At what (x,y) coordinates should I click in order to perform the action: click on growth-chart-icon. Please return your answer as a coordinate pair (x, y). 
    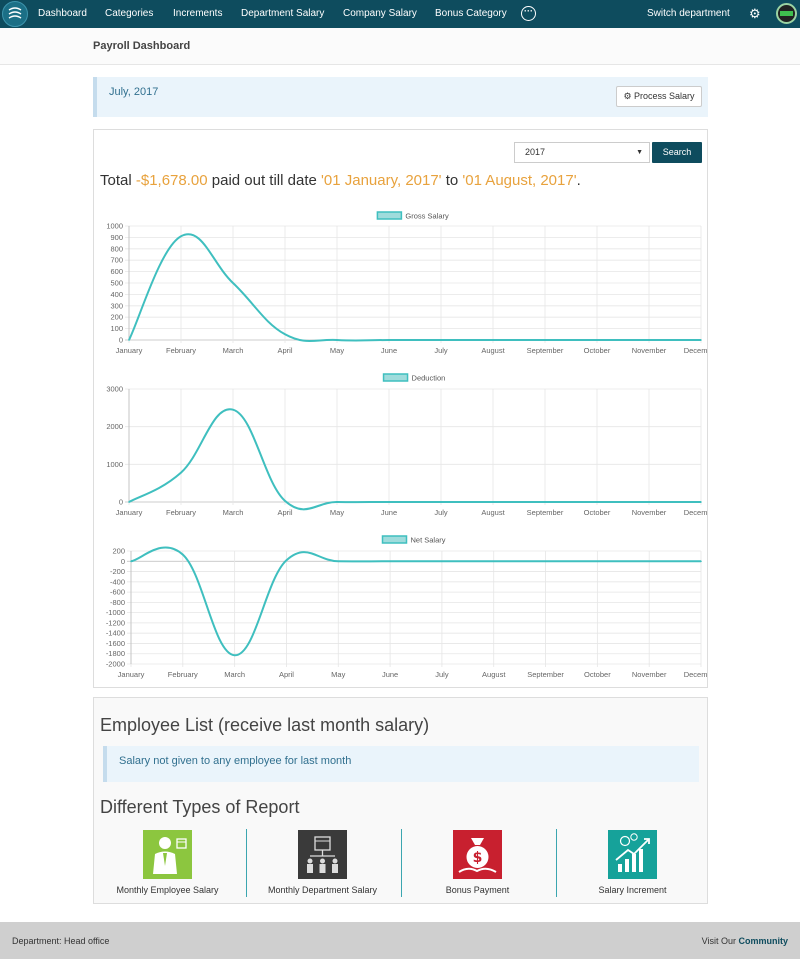
    Looking at the image, I should click on (632, 854).